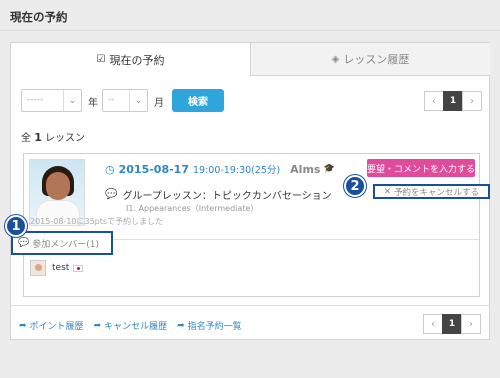 The image size is (500, 378). Describe the element at coordinates (65, 138) in the screenshot. I see `count-suffix: レッスン` at that location.